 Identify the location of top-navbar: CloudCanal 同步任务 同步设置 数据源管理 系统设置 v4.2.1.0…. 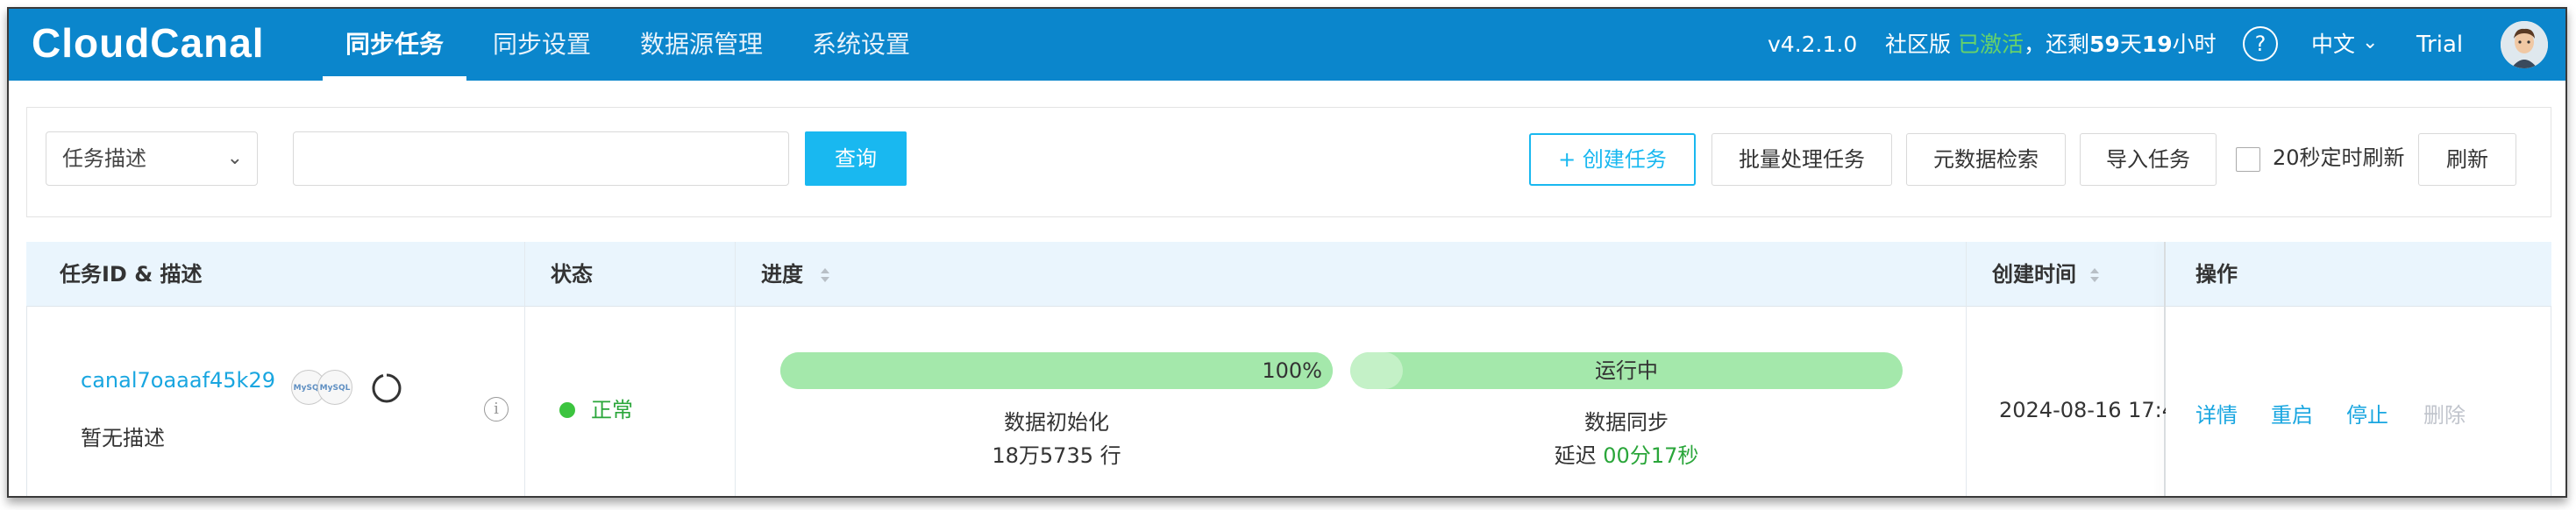
(1287, 45).